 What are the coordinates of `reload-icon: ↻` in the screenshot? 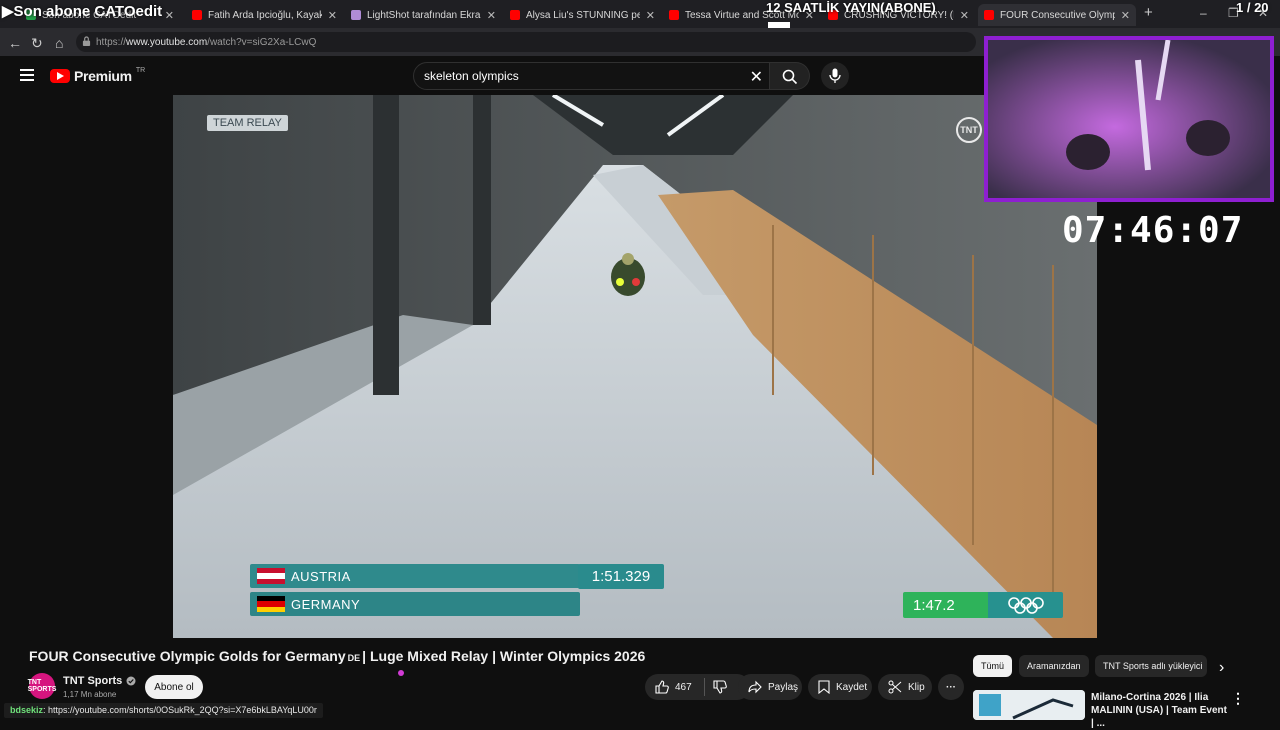 It's located at (37, 43).